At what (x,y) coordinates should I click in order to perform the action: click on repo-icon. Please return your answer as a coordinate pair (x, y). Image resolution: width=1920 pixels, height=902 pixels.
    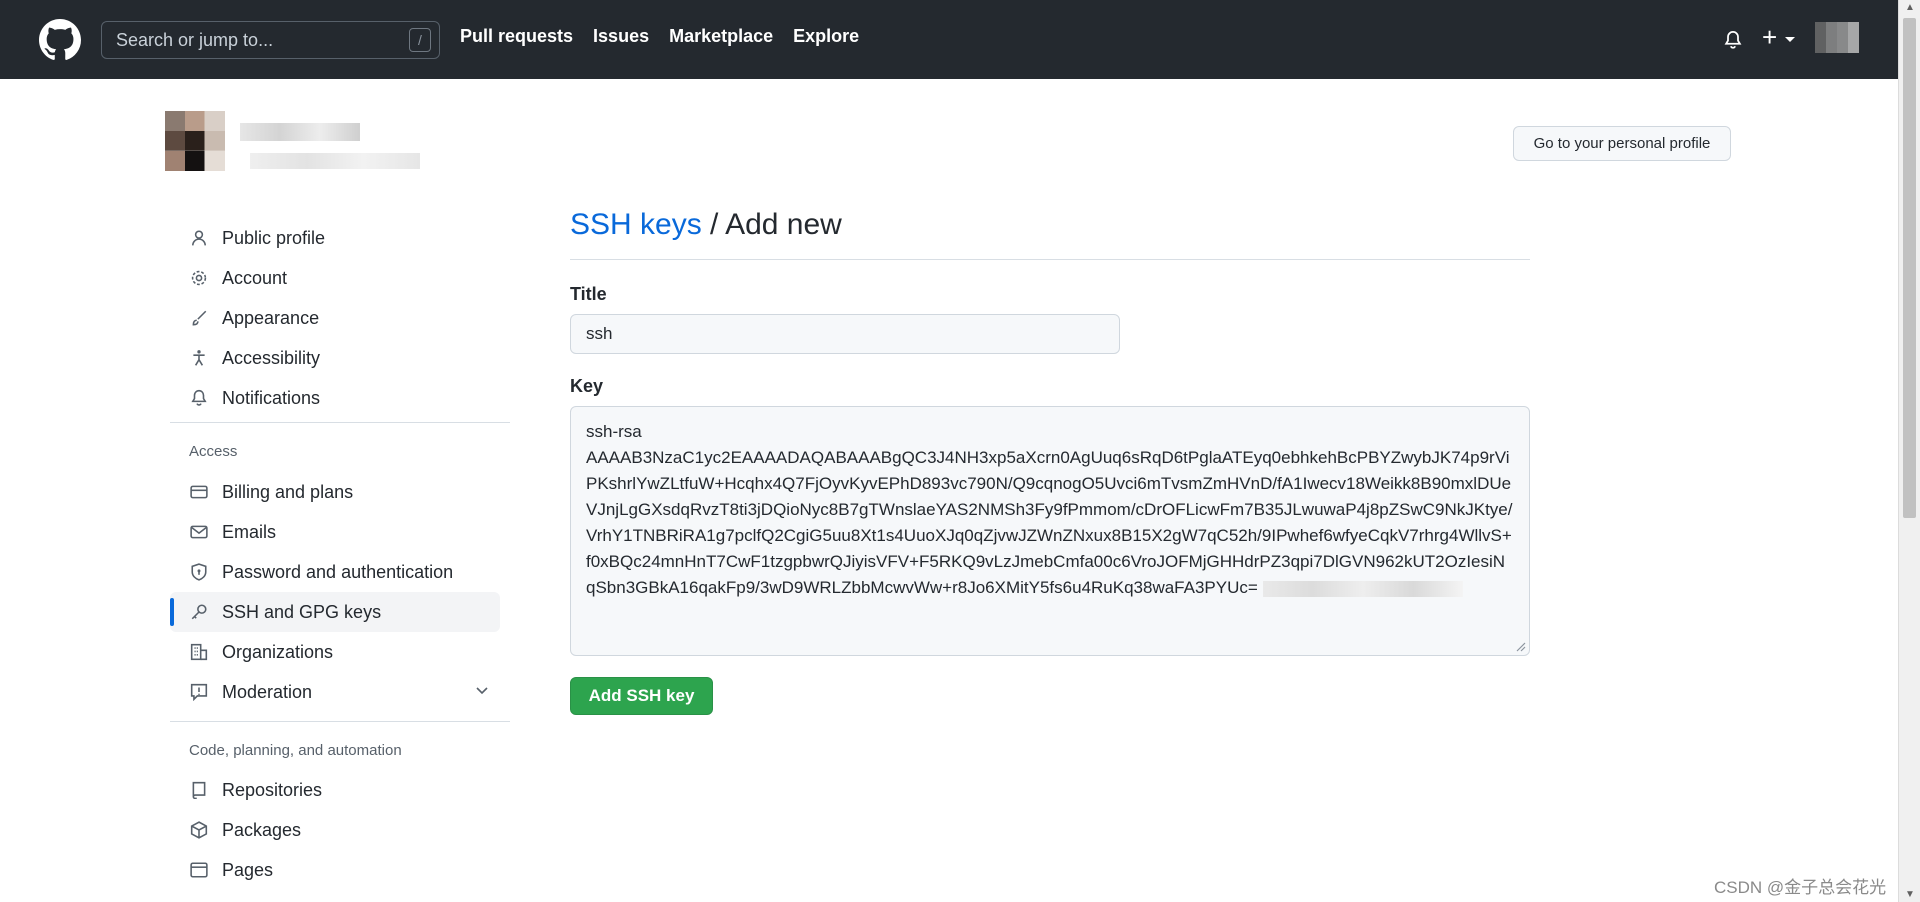
    Looking at the image, I should click on (199, 790).